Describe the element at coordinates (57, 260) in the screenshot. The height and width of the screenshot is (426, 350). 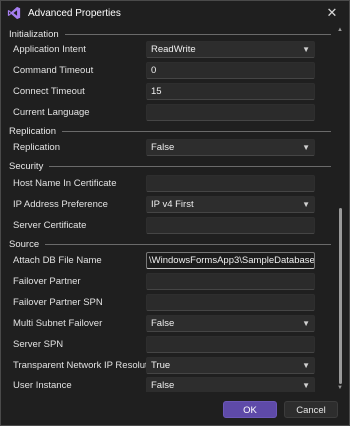
I see `property-label: Attach DB File Name` at that location.